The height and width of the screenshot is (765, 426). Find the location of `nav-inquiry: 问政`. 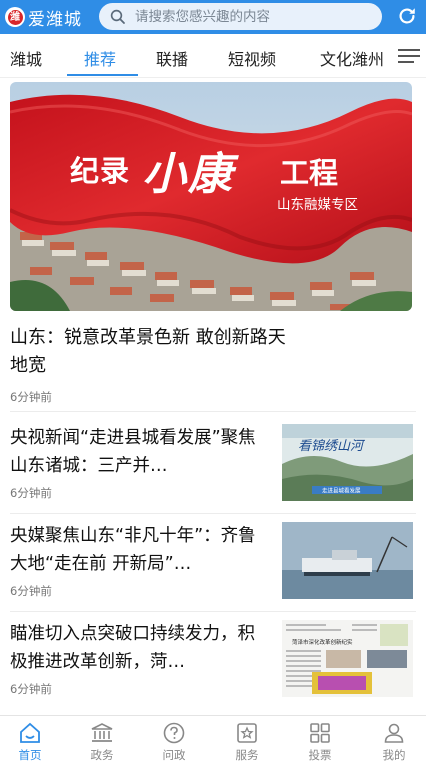

nav-inquiry: 问政 is located at coordinates (174, 741).